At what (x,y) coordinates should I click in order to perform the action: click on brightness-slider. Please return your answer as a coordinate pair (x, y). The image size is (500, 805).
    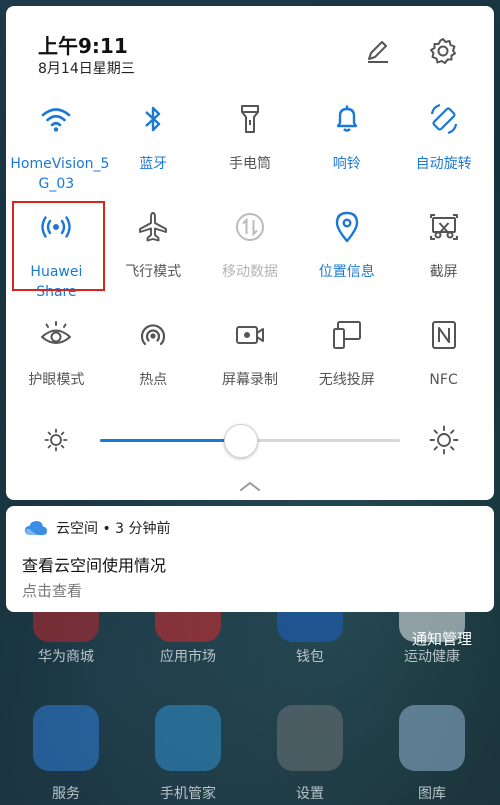
    Looking at the image, I should click on (250, 445).